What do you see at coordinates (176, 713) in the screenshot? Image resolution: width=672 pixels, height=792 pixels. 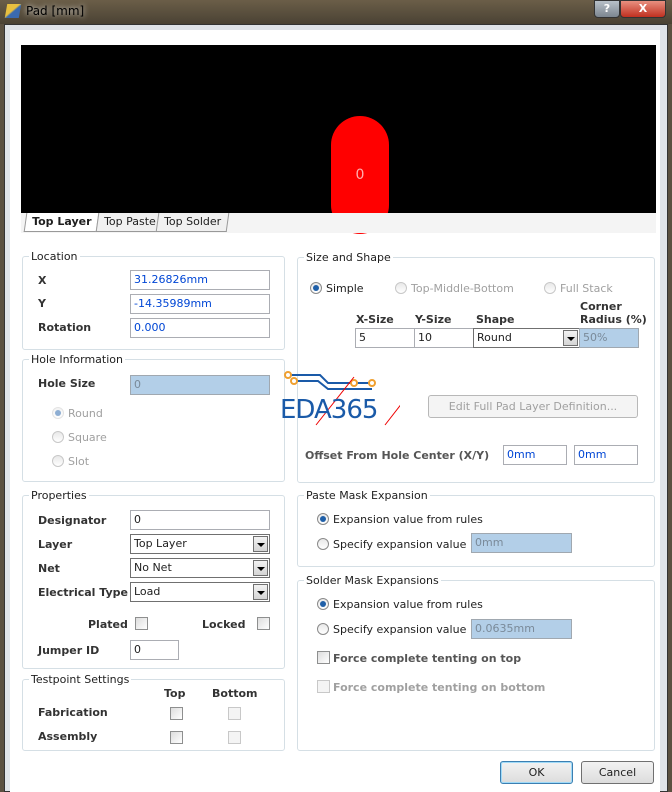 I see `fabrication-top-checkbox` at bounding box center [176, 713].